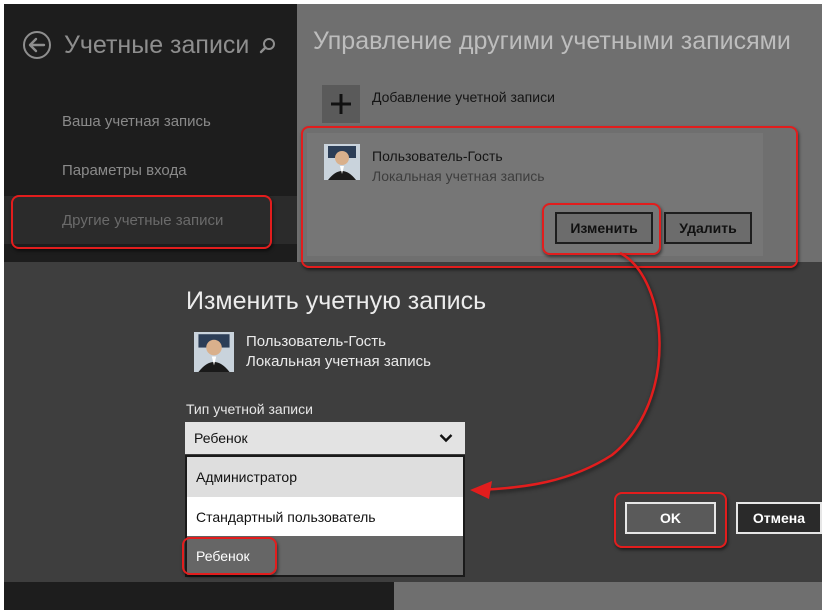 The width and height of the screenshot is (825, 614). I want to click on add-account-button, so click(341, 104).